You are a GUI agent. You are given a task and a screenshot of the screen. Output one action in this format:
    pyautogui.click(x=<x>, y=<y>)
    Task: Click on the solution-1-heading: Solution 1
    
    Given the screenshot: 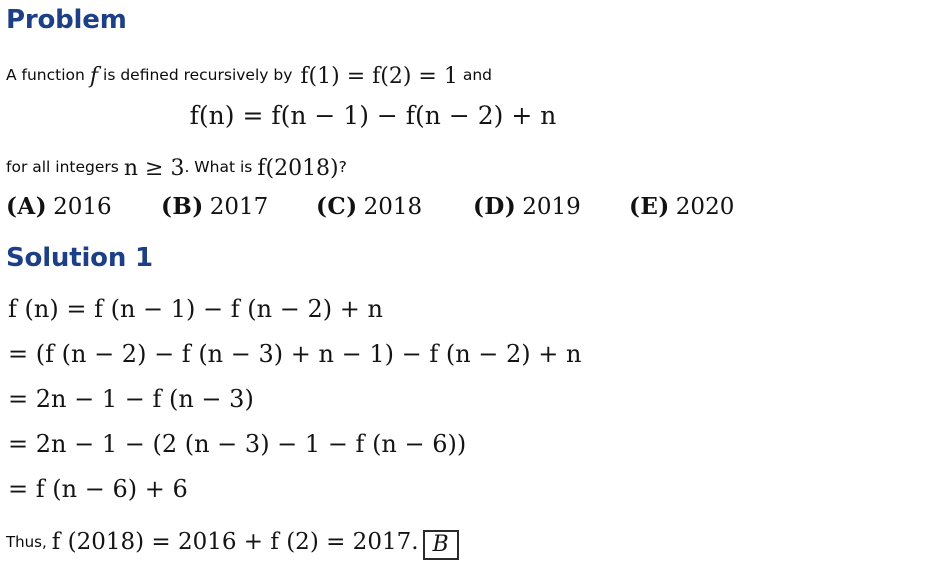 What is the action you would take?
    pyautogui.click(x=79, y=258)
    